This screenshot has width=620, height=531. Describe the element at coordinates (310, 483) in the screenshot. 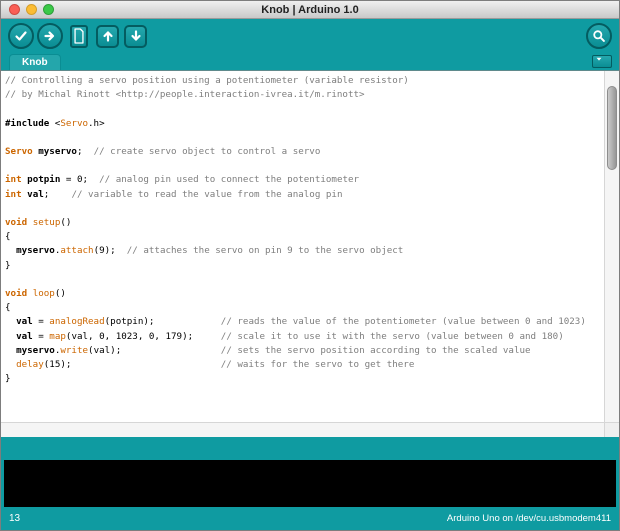

I see `console-output` at that location.